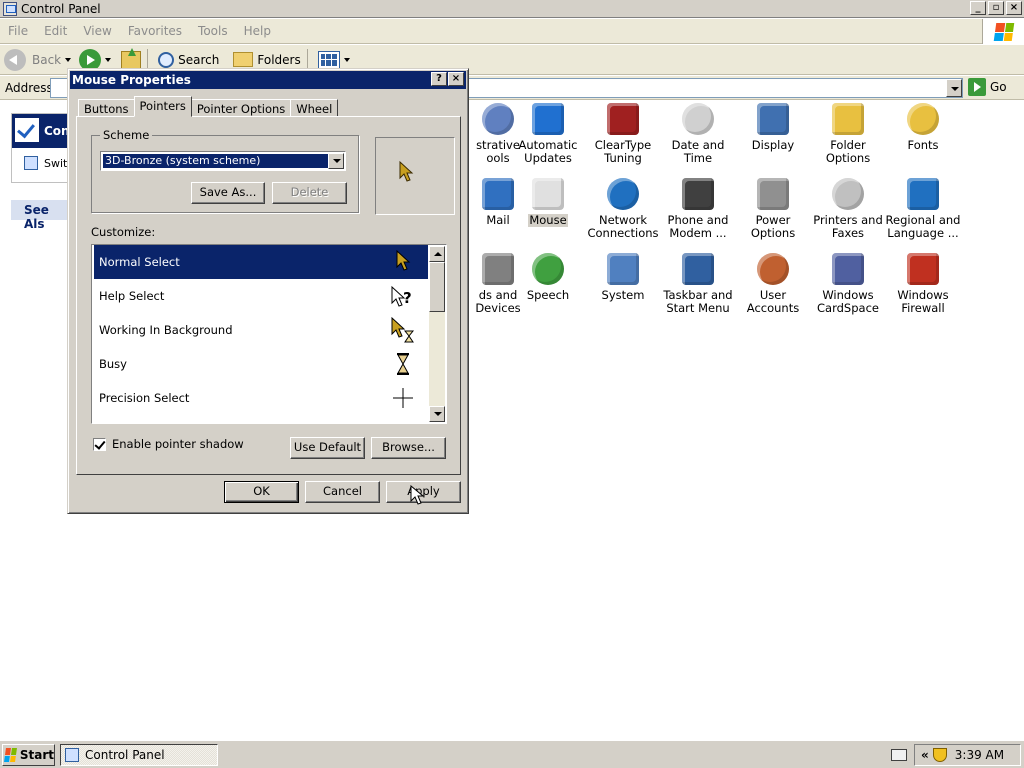  I want to click on tab-pointers: Pointers, so click(162, 106).